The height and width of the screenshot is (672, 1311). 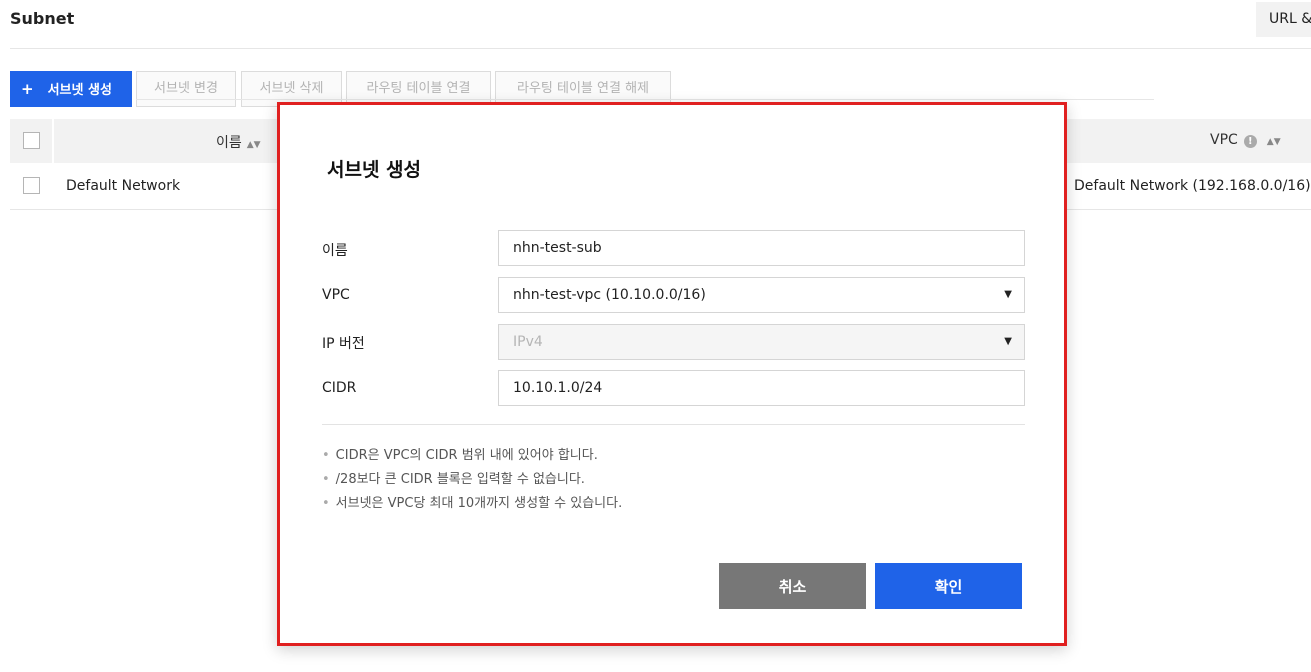 I want to click on cidr-input: 10.10.1.0/24, so click(x=761, y=388).